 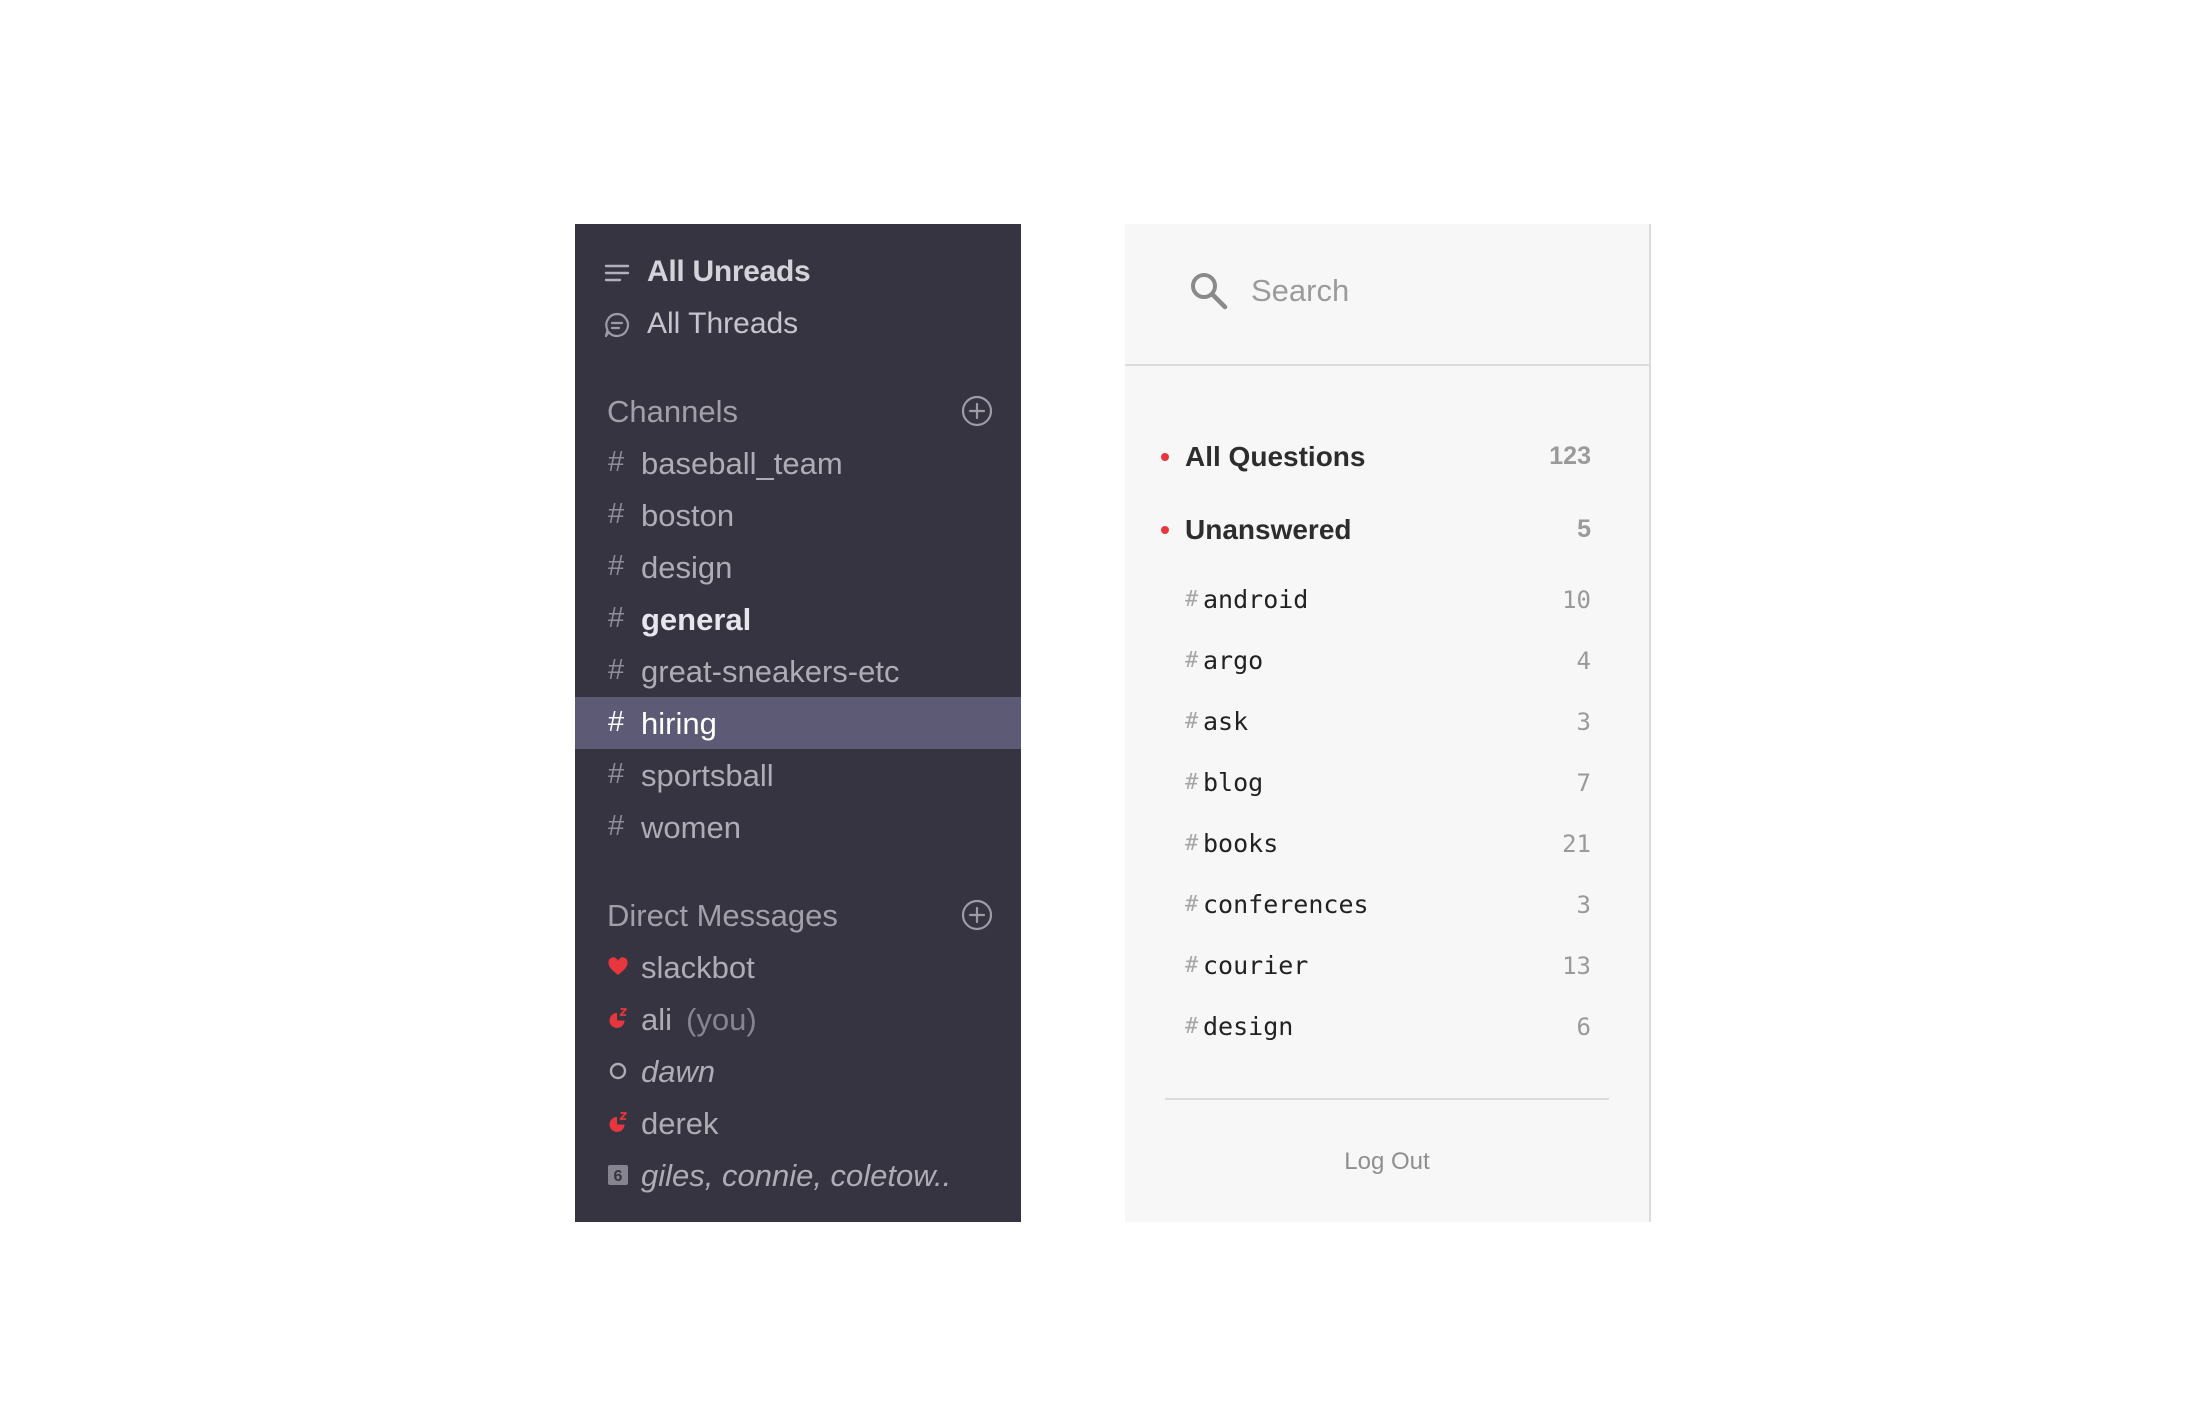 I want to click on dm-item-derek: derek, so click(x=798, y=1123).